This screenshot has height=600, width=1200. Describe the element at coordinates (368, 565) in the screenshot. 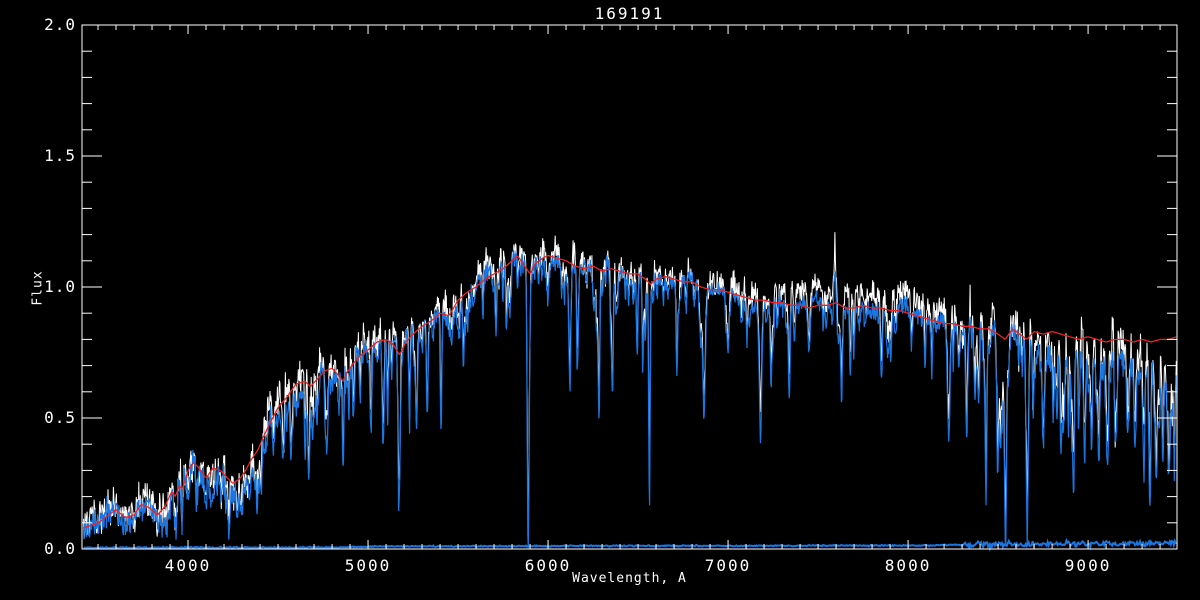

I see `x-tick-label: 5000` at that location.